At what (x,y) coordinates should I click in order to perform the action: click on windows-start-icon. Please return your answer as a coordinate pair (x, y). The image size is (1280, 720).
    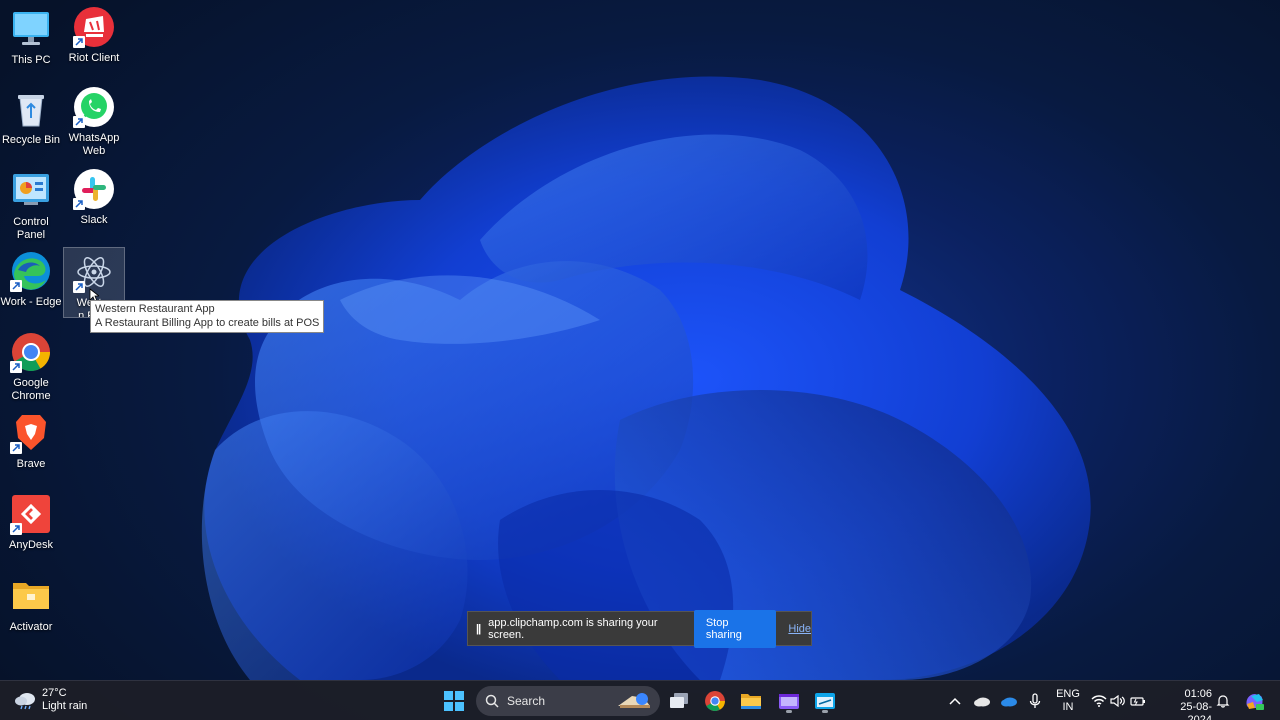
    Looking at the image, I should click on (454, 701).